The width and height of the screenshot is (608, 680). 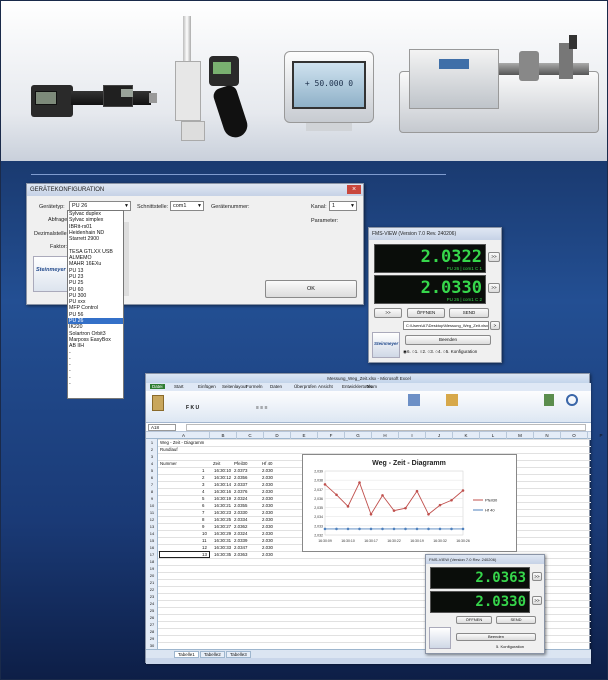 What do you see at coordinates (510, 646) in the screenshot?
I see `config-label-small: 5. Konfiguration` at bounding box center [510, 646].